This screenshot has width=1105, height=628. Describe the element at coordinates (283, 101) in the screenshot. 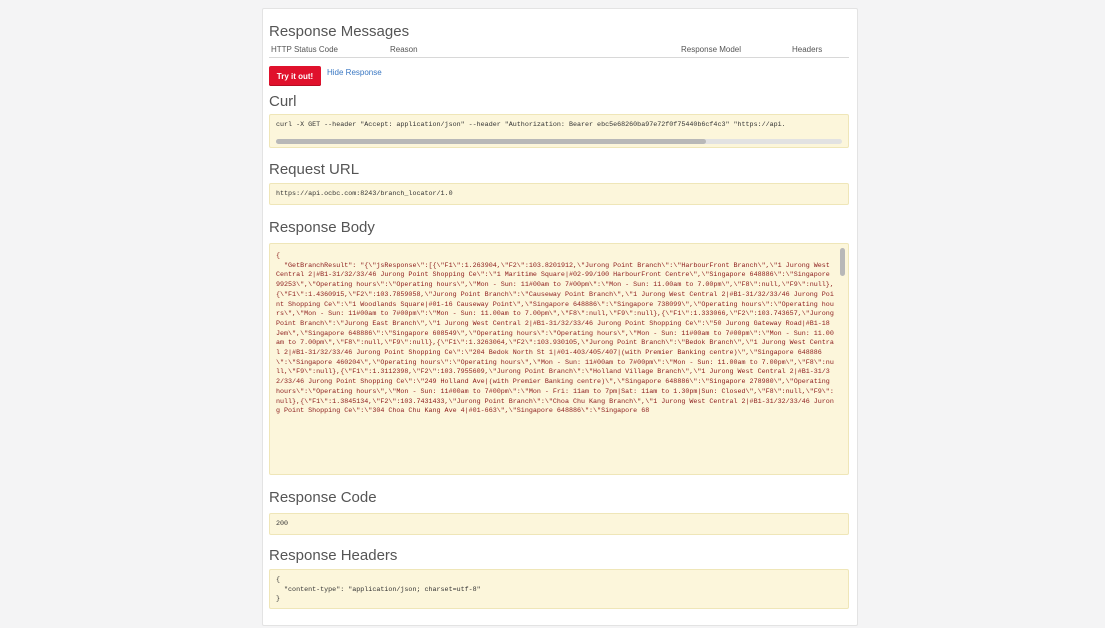

I see `curl-title: Curl` at that location.